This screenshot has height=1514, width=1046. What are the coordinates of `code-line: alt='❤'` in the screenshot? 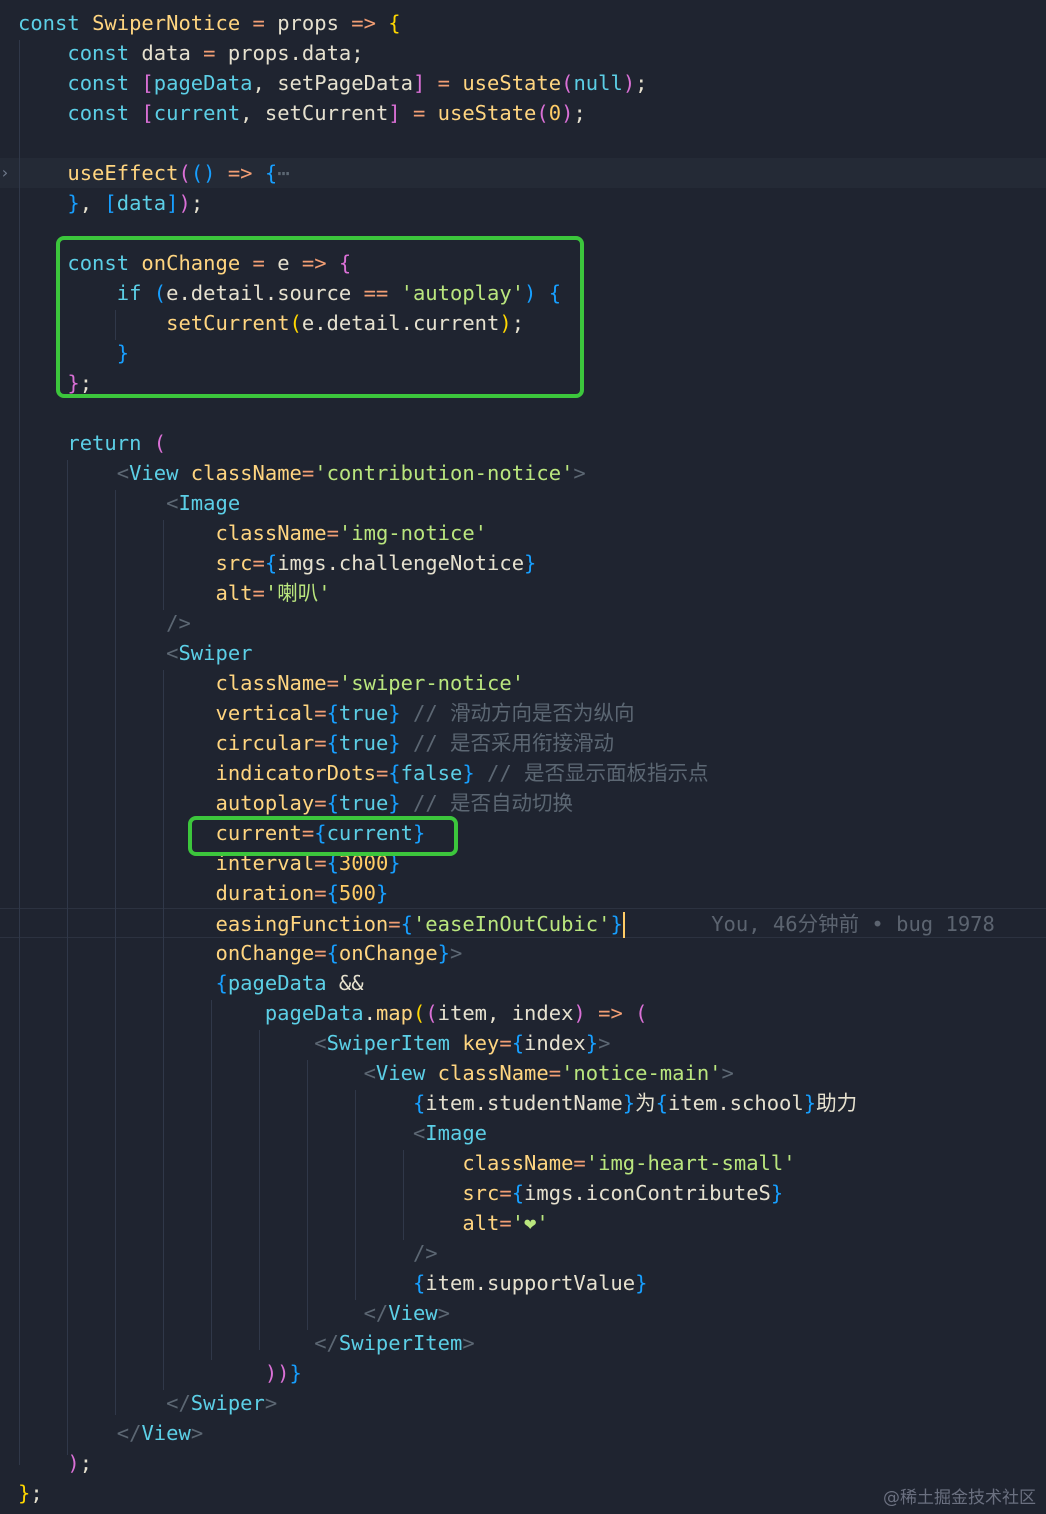 It's located at (523, 1223).